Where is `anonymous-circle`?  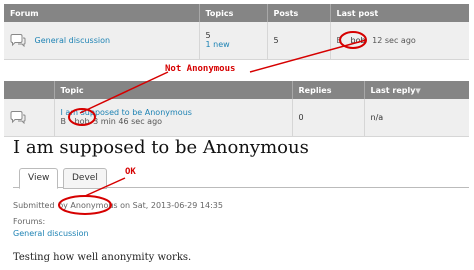 anonymous-circle is located at coordinates (85, 205).